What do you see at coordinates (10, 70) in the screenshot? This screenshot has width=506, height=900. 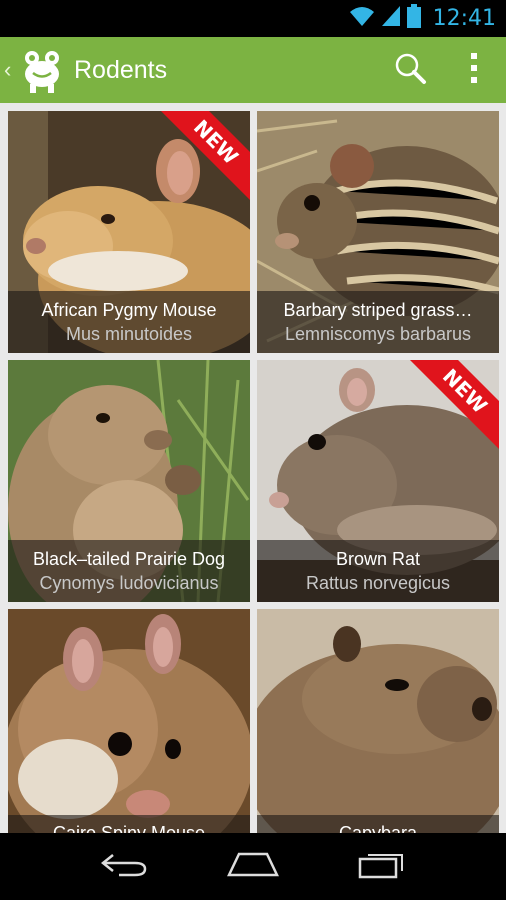 I see `up-caret-icon: ‹` at bounding box center [10, 70].